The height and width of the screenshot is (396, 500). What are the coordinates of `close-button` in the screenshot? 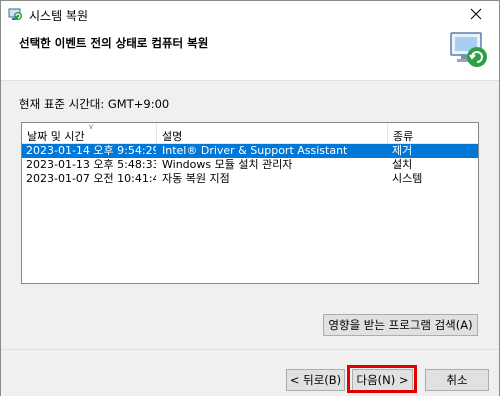 It's located at (476, 14).